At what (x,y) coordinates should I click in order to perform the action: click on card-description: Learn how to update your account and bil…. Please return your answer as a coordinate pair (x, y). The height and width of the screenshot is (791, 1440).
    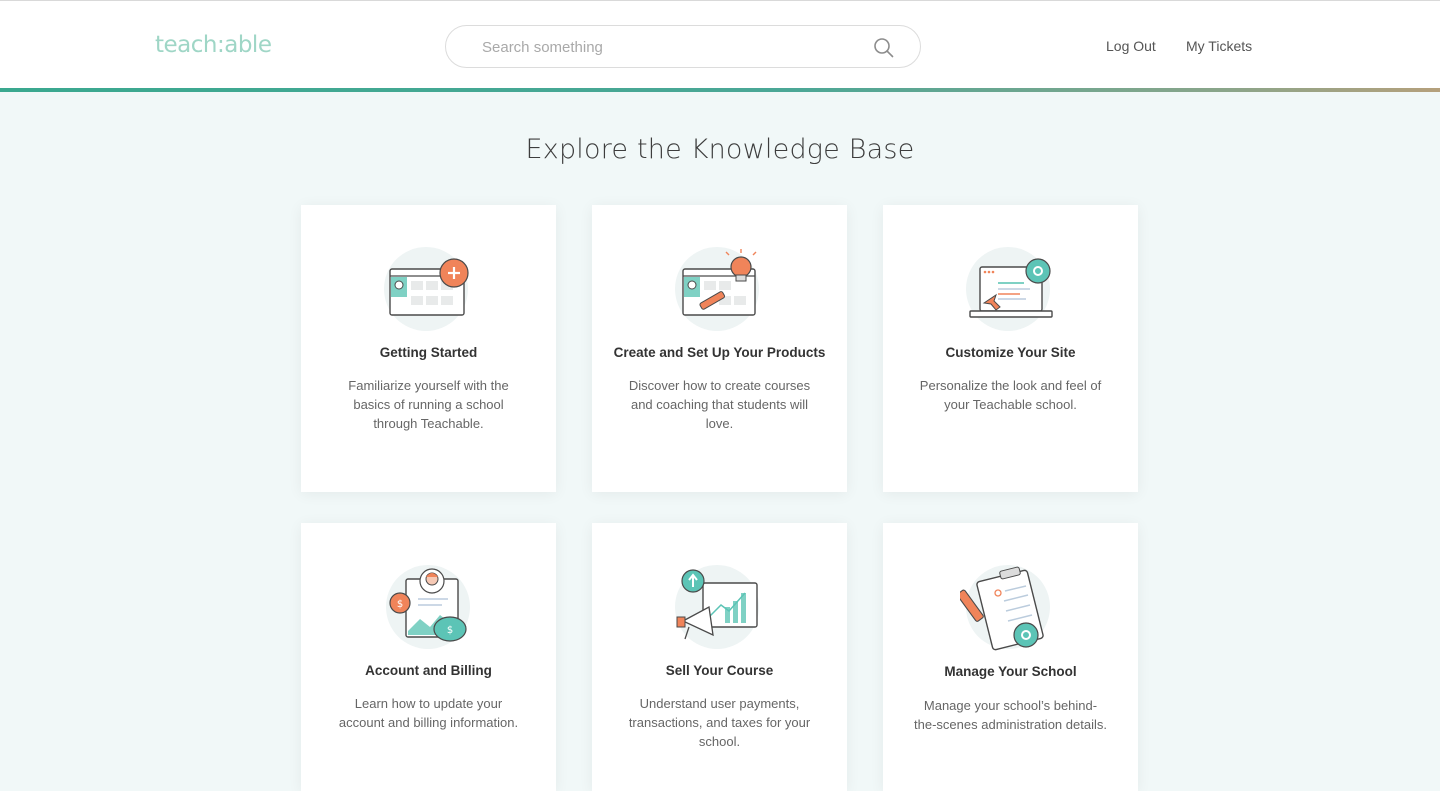
    Looking at the image, I should click on (428, 713).